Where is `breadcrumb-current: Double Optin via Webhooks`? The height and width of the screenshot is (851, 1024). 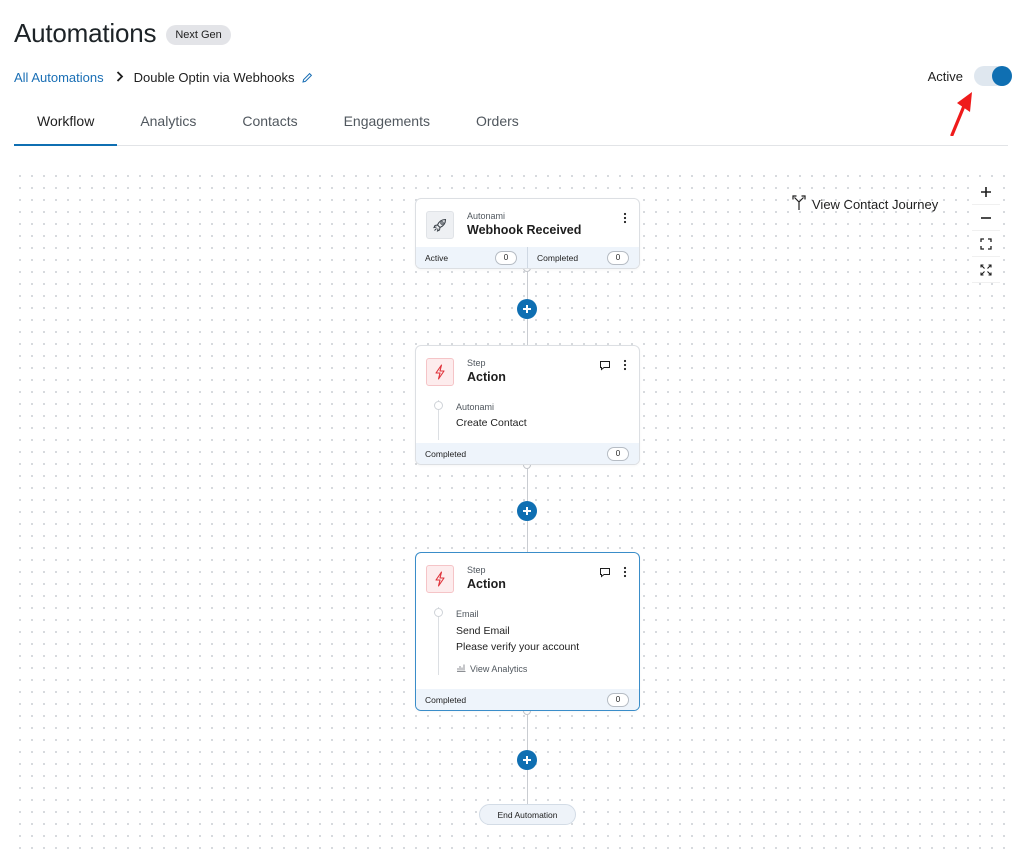
breadcrumb-current: Double Optin via Webhooks is located at coordinates (214, 77).